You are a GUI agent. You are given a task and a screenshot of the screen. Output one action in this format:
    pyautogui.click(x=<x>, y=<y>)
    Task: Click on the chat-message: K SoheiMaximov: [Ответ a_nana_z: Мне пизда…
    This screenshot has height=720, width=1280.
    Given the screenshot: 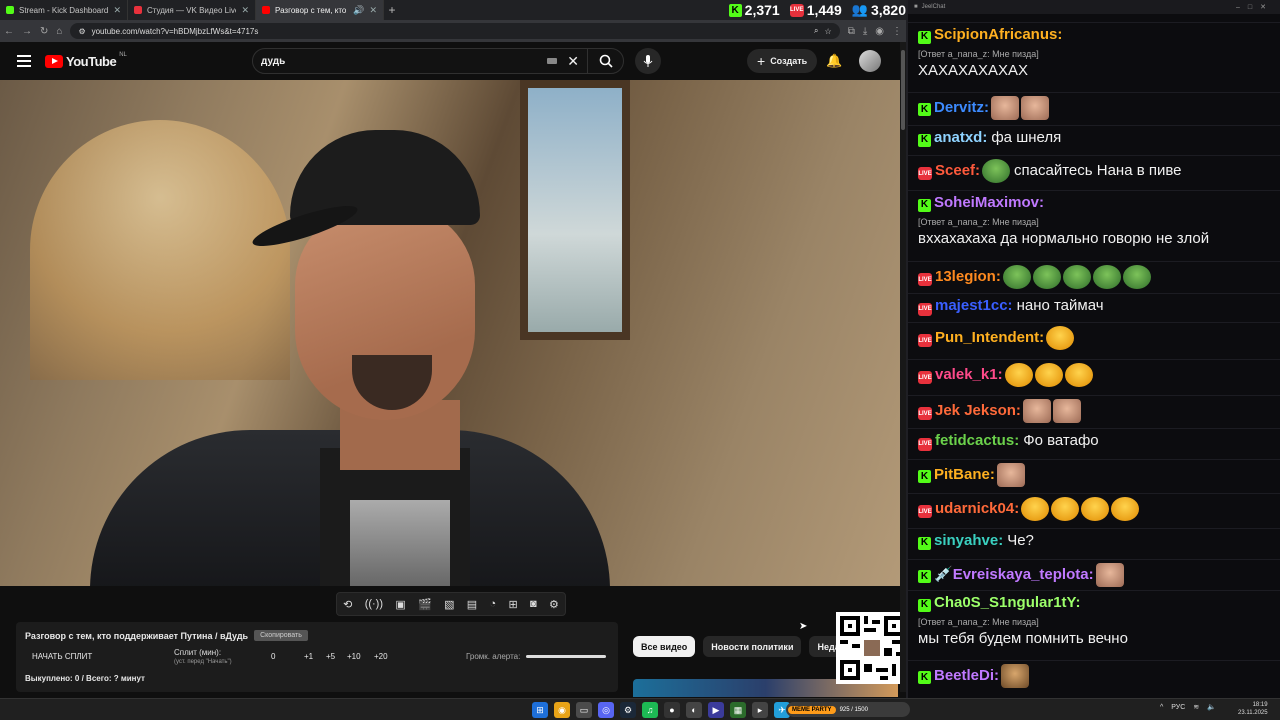 What is the action you would take?
    pyautogui.click(x=1095, y=221)
    